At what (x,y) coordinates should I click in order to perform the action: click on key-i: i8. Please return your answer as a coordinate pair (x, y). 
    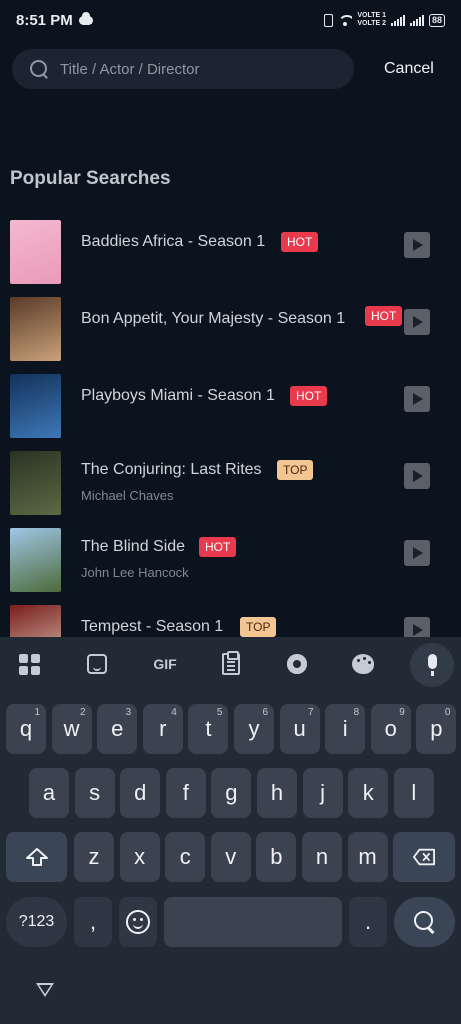
    Looking at the image, I should click on (345, 729).